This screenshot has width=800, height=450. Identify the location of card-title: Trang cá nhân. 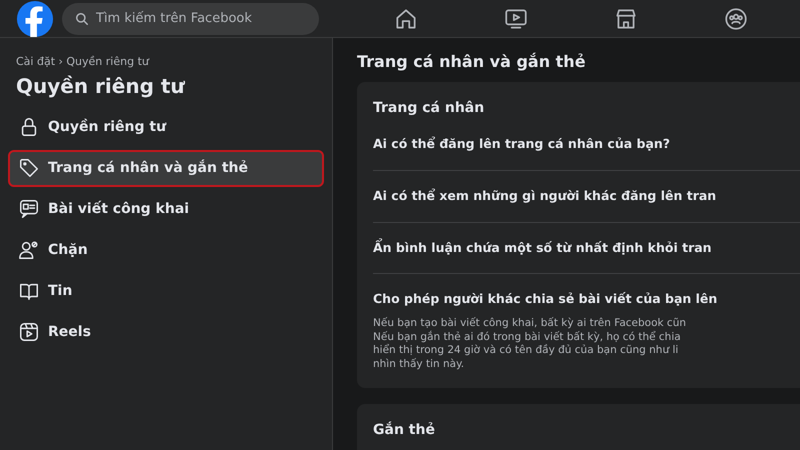
(429, 108).